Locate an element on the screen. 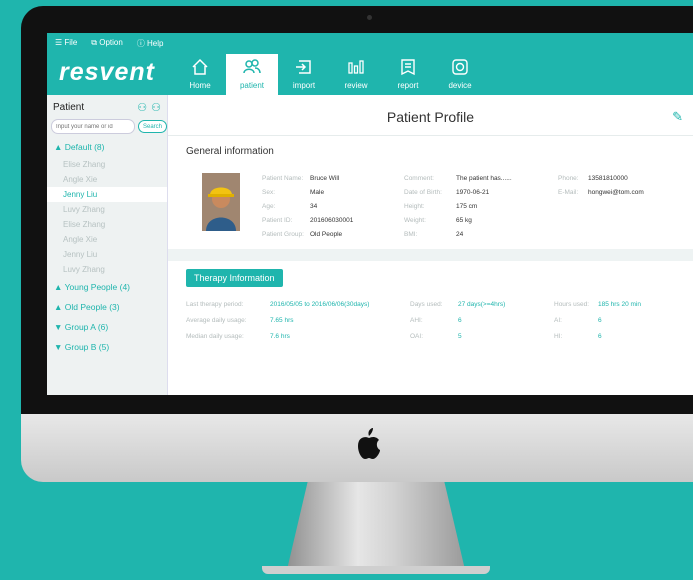 Image resolution: width=693 pixels, height=580 pixels. camera-dot is located at coordinates (369, 17).